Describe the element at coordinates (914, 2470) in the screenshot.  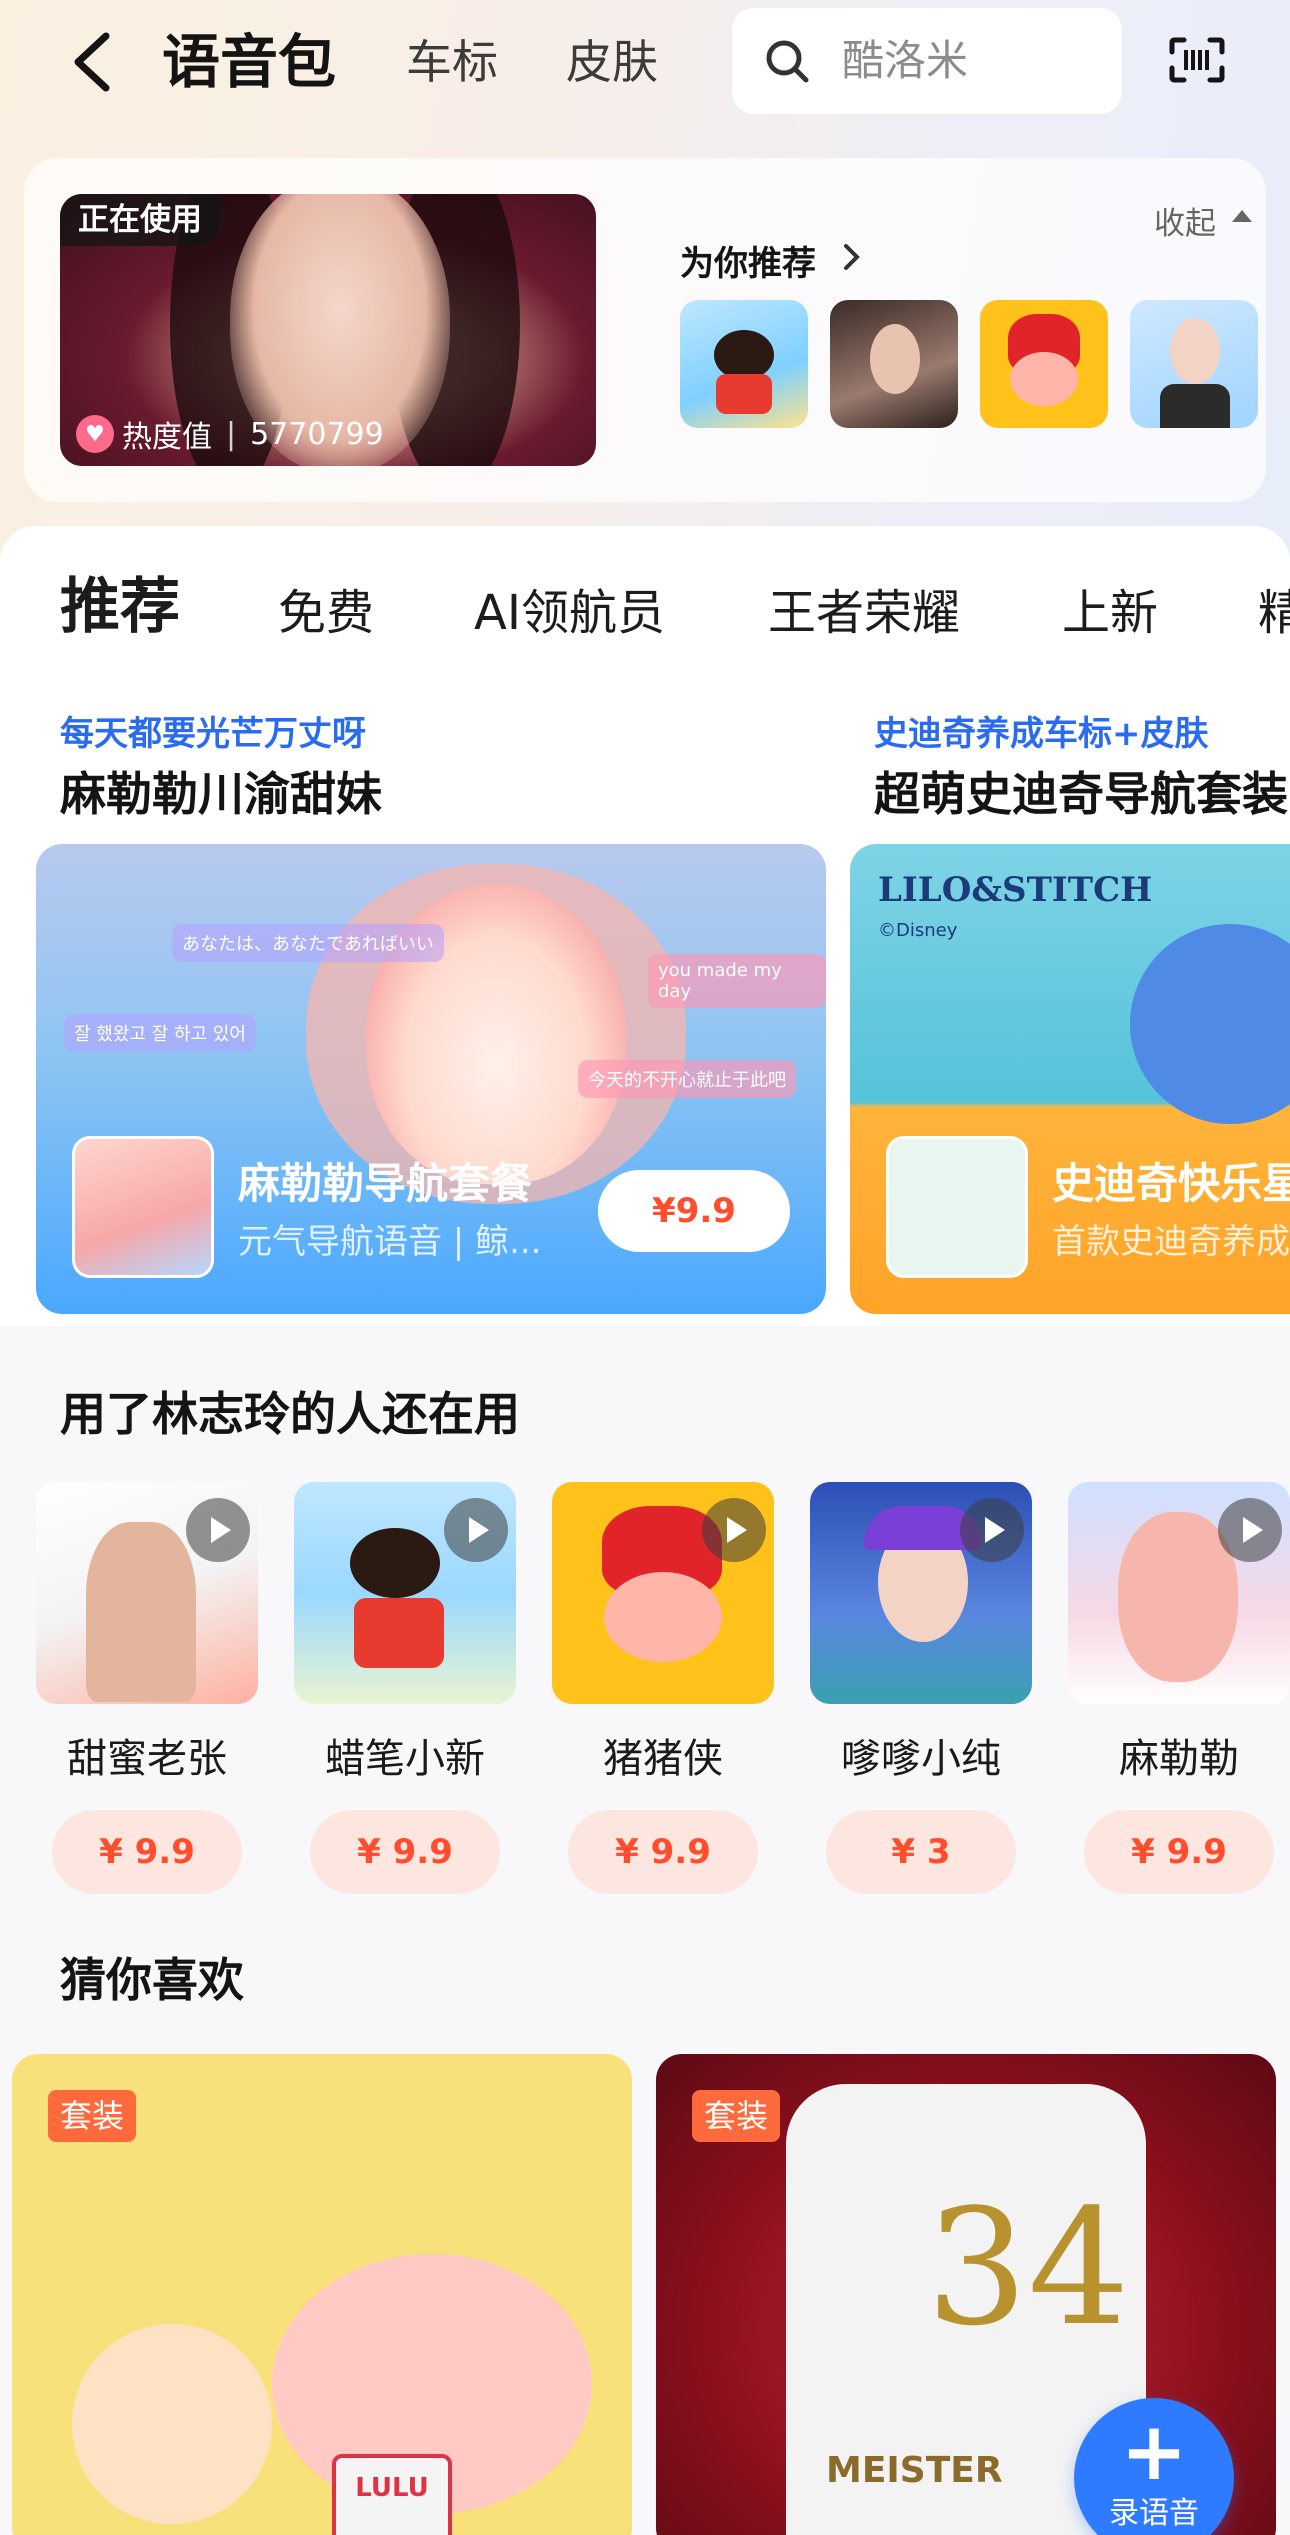
I see `jersey-text: MEISTER` at that location.